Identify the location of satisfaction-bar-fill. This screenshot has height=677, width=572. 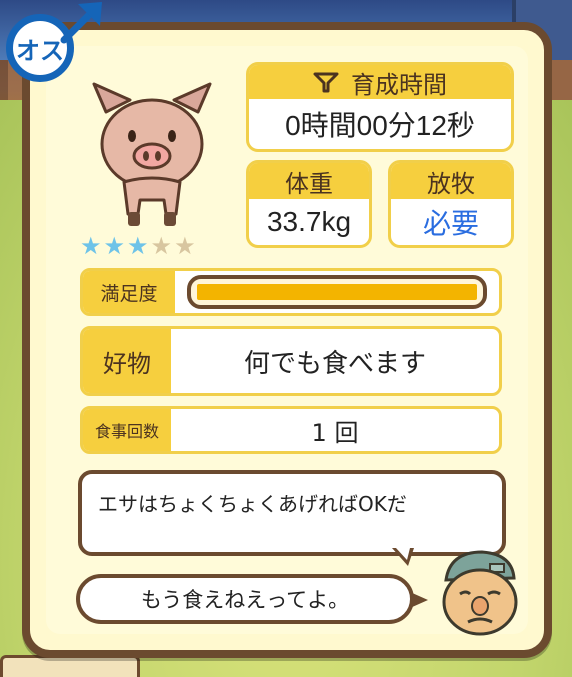
(337, 292).